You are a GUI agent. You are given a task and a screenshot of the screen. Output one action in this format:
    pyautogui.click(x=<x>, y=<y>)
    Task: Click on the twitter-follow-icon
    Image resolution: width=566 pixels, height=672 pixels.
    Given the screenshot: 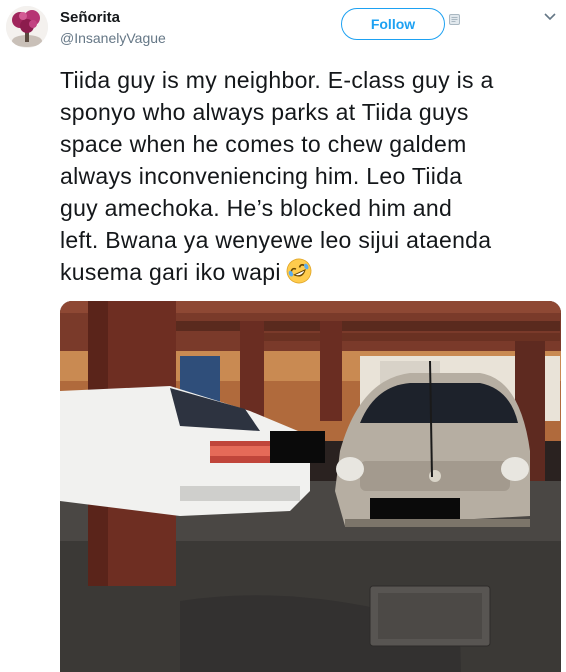 What is the action you would take?
    pyautogui.click(x=454, y=19)
    